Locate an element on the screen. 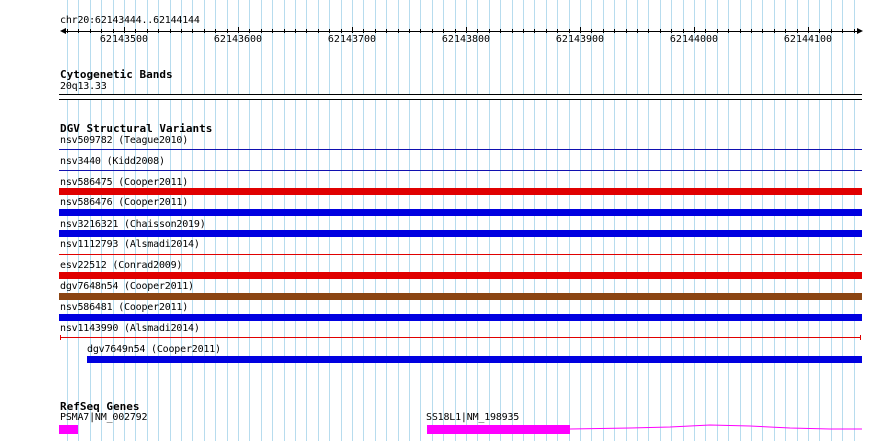  ruler-tick-label: 62143500 is located at coordinates (124, 39).